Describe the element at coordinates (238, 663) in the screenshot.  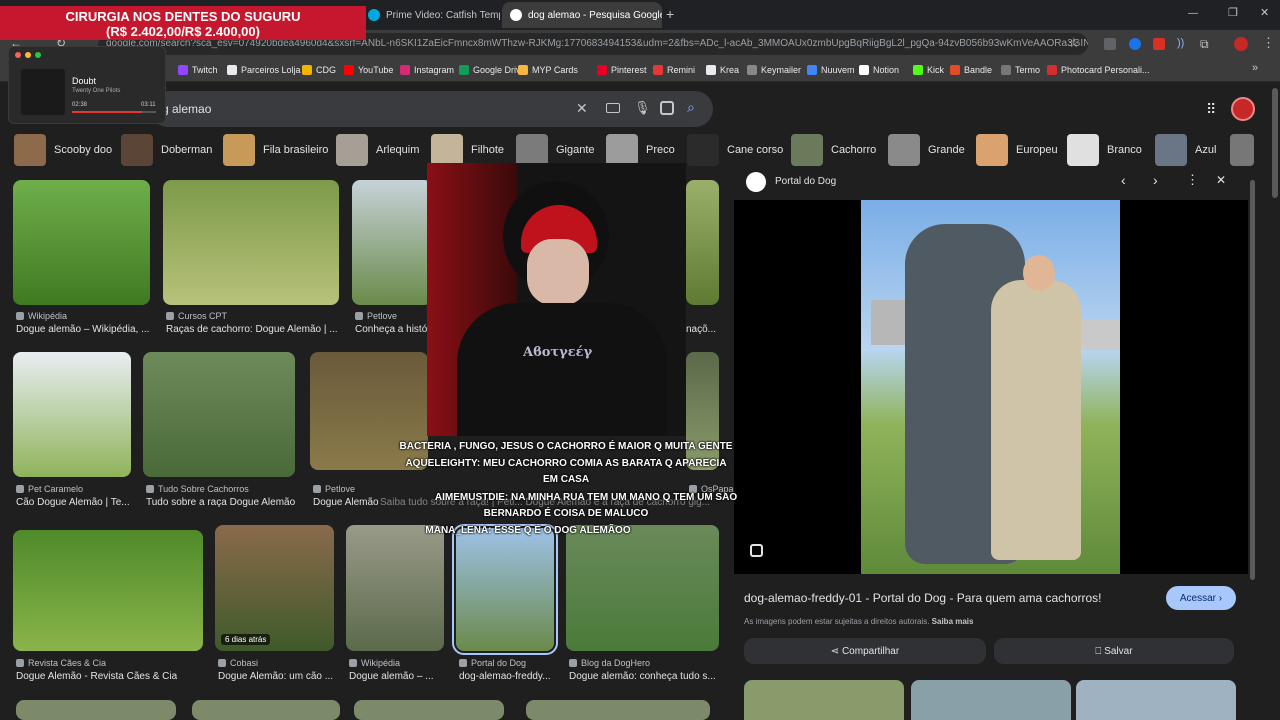
I see `result-source: Cobasi` at that location.